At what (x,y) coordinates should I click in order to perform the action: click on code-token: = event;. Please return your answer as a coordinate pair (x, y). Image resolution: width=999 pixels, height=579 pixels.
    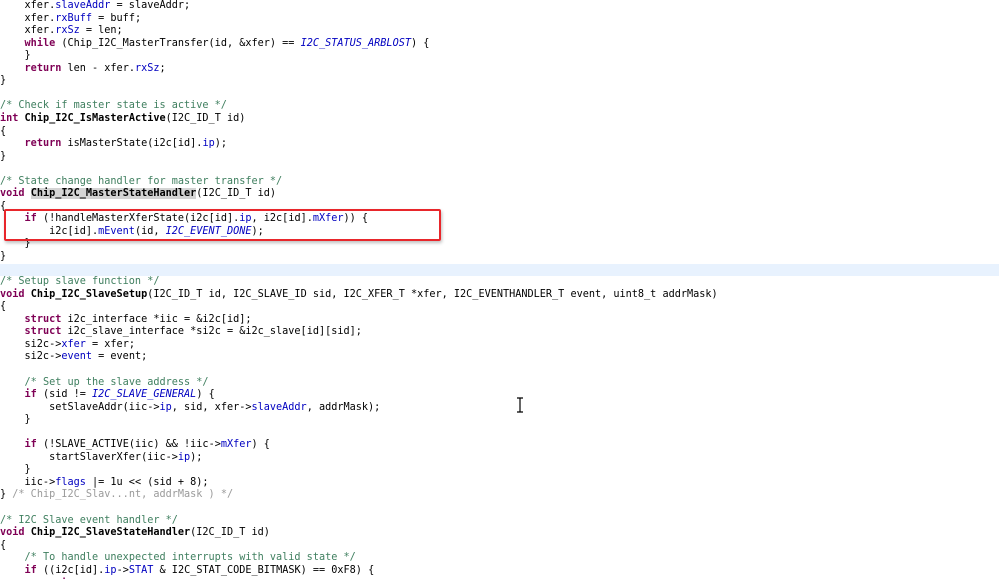
    Looking at the image, I should click on (120, 357).